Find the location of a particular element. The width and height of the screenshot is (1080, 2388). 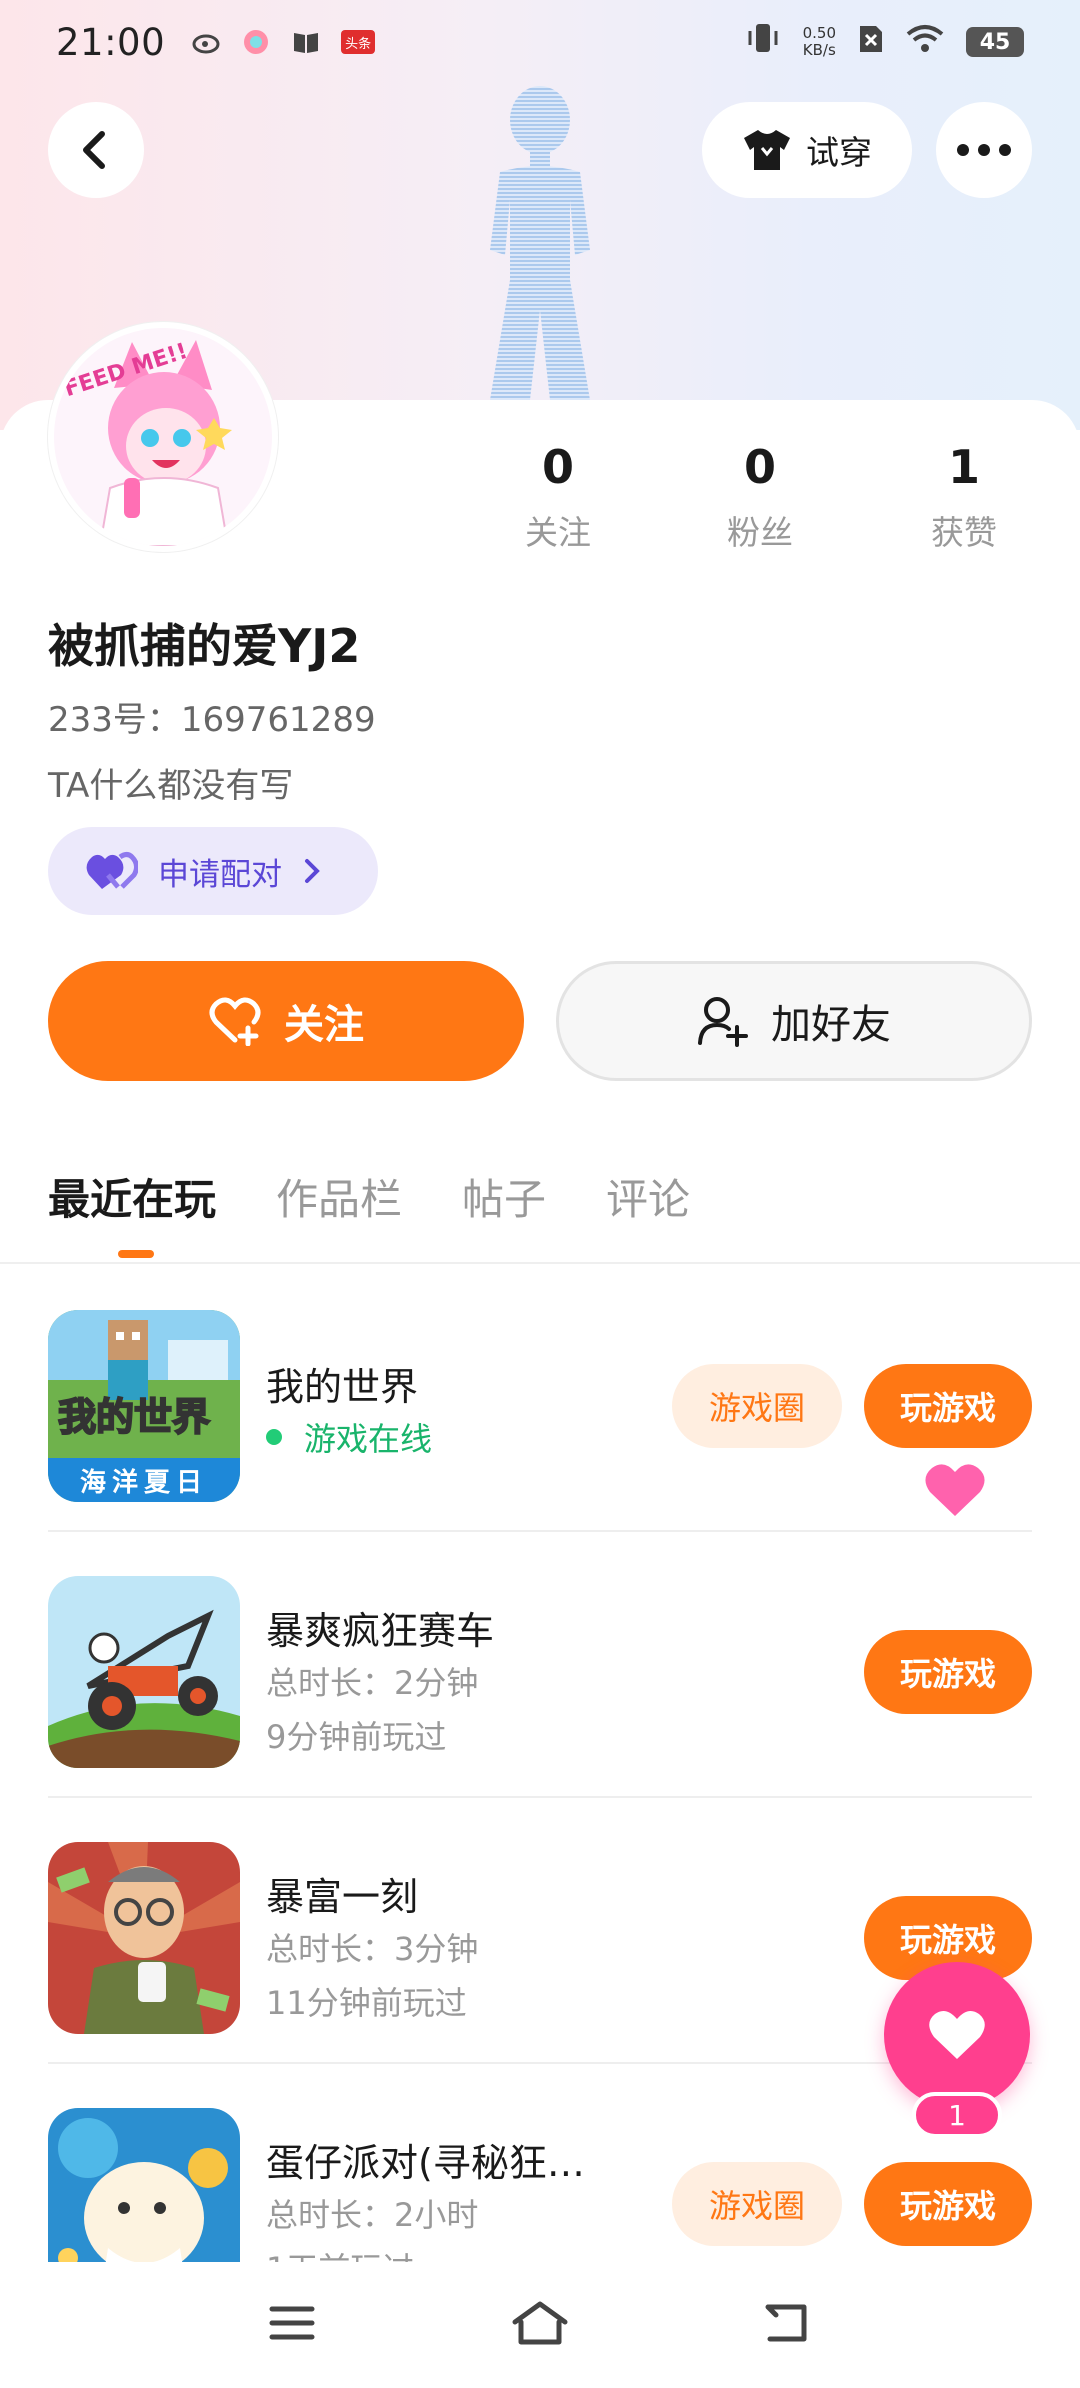

network-speed: 0.50 KB/s is located at coordinates (819, 42).